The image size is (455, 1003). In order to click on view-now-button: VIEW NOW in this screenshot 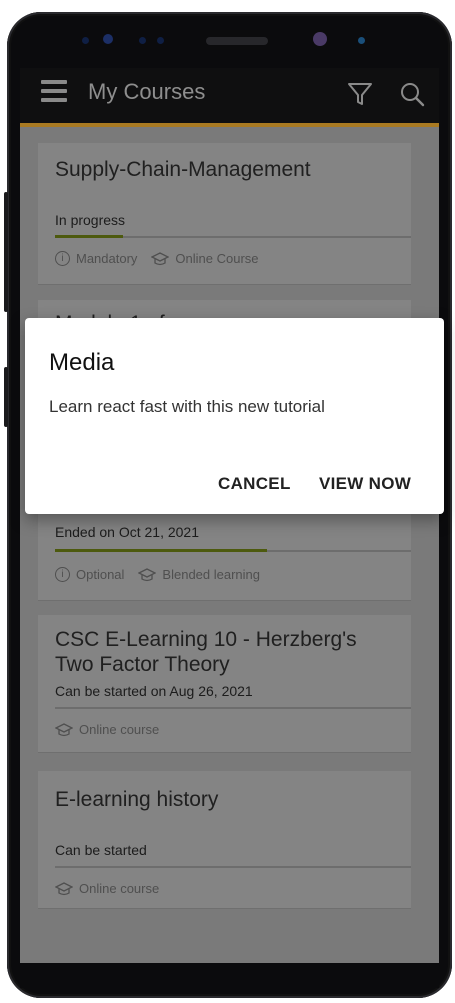, I will do `click(365, 484)`.